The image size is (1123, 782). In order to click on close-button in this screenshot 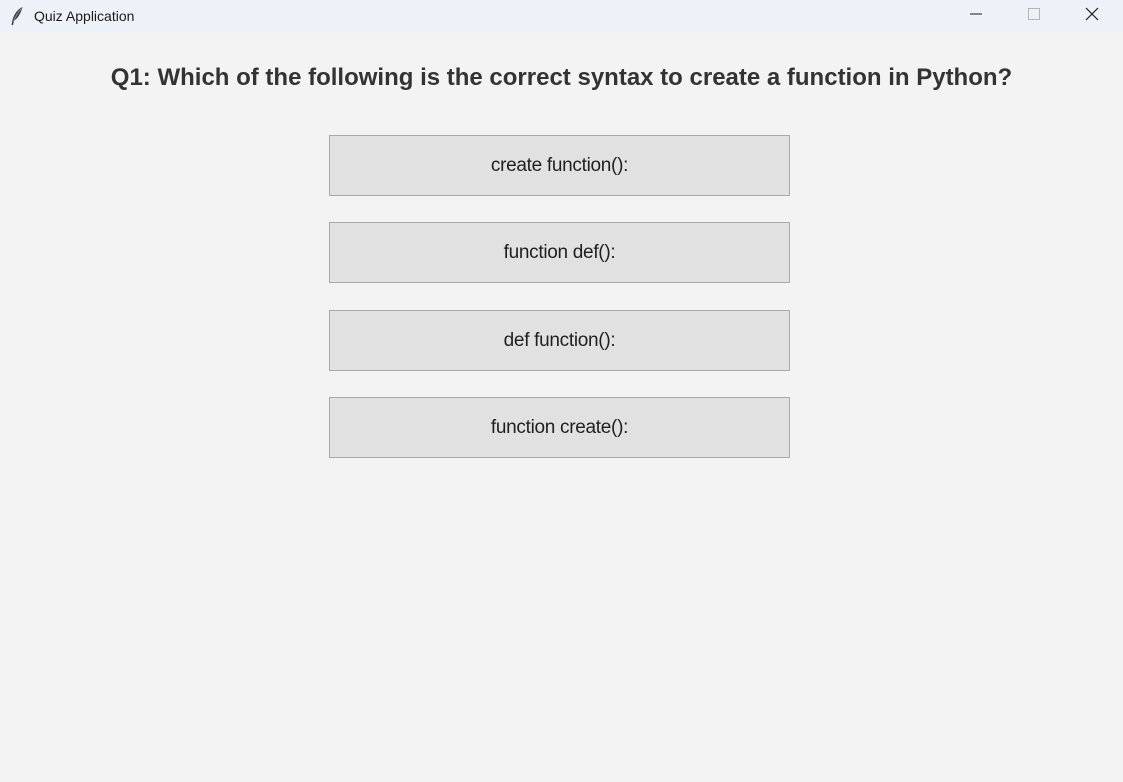, I will do `click(1092, 16)`.